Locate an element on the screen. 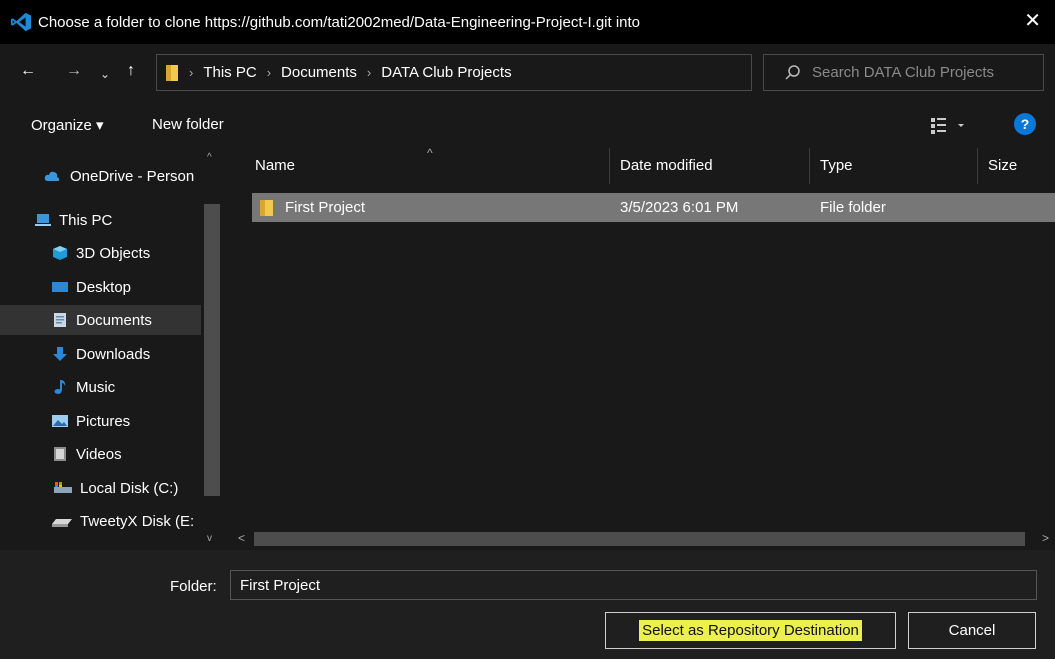 This screenshot has height=659, width=1055. sidebar-item-pictures: Pictures is located at coordinates (91, 421).